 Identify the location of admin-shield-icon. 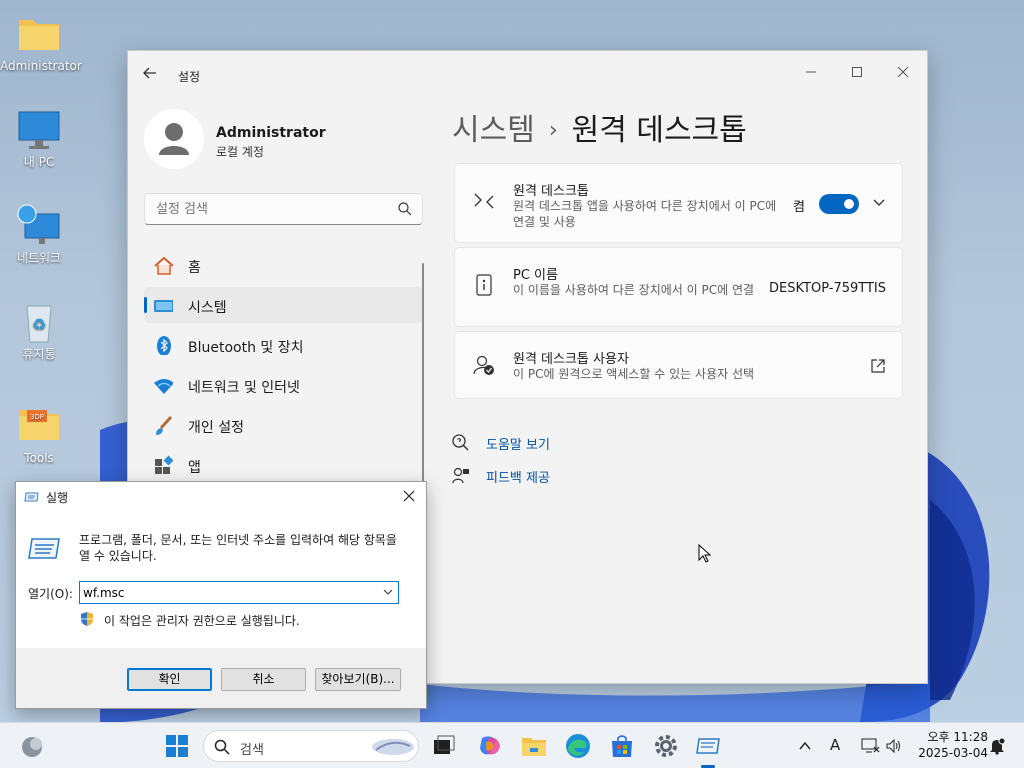
(87, 619).